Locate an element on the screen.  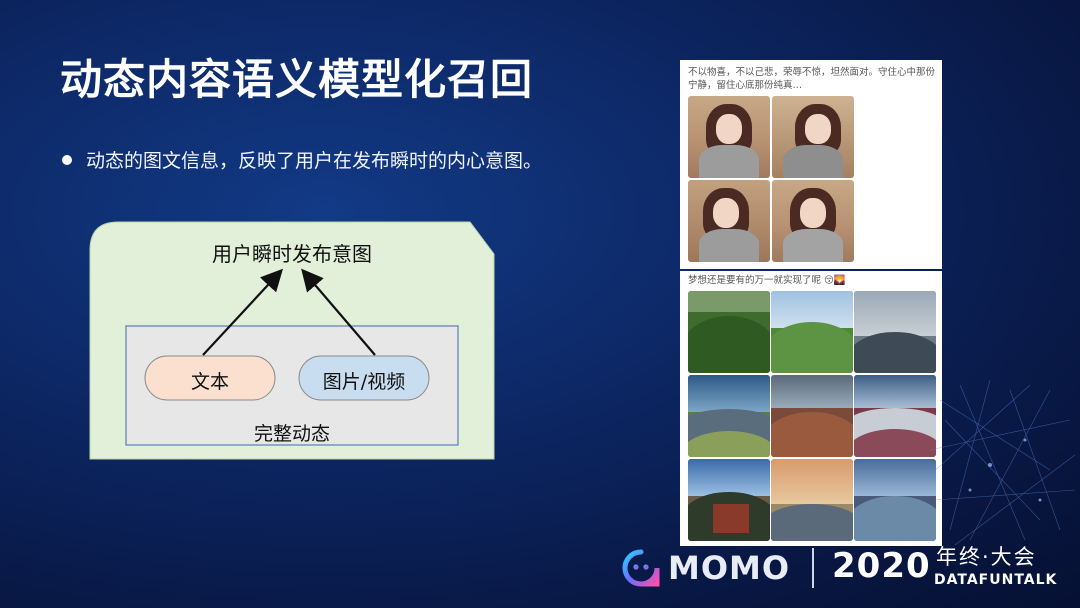
footer-divider is located at coordinates (813, 568).